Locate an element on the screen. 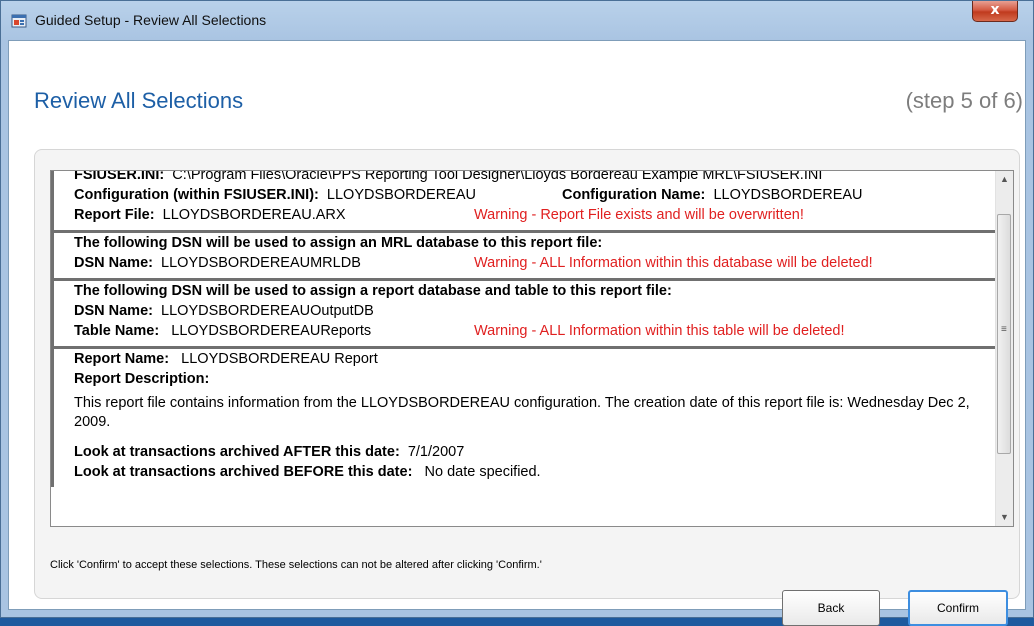  table-name-label: Table Name: is located at coordinates (117, 331).